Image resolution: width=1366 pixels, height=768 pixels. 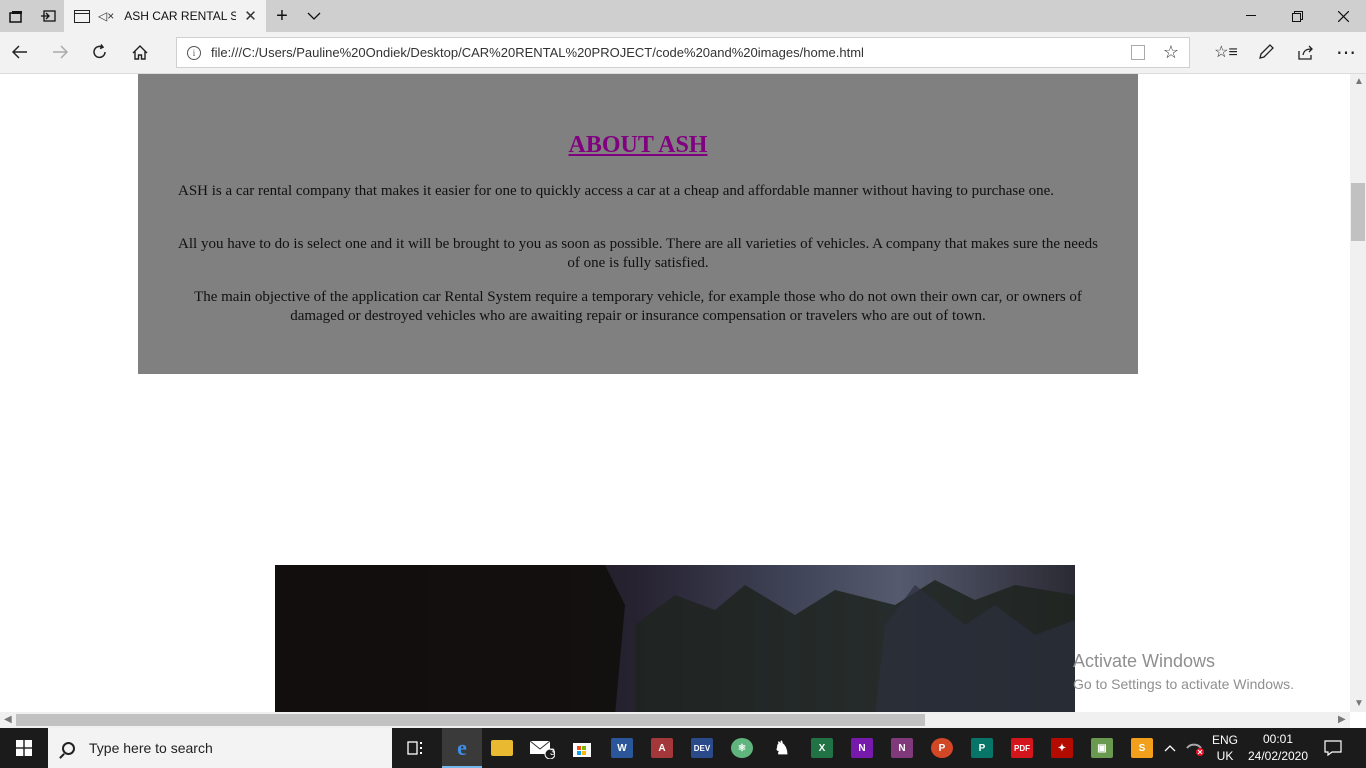 What do you see at coordinates (314, 16) in the screenshot?
I see `tab-list-icon` at bounding box center [314, 16].